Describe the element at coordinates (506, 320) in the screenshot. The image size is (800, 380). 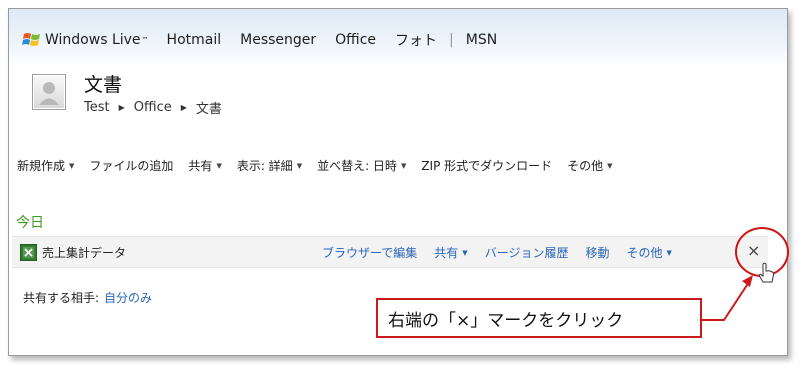
I see `callout-text: 右端の「×」マークをクリック` at that location.